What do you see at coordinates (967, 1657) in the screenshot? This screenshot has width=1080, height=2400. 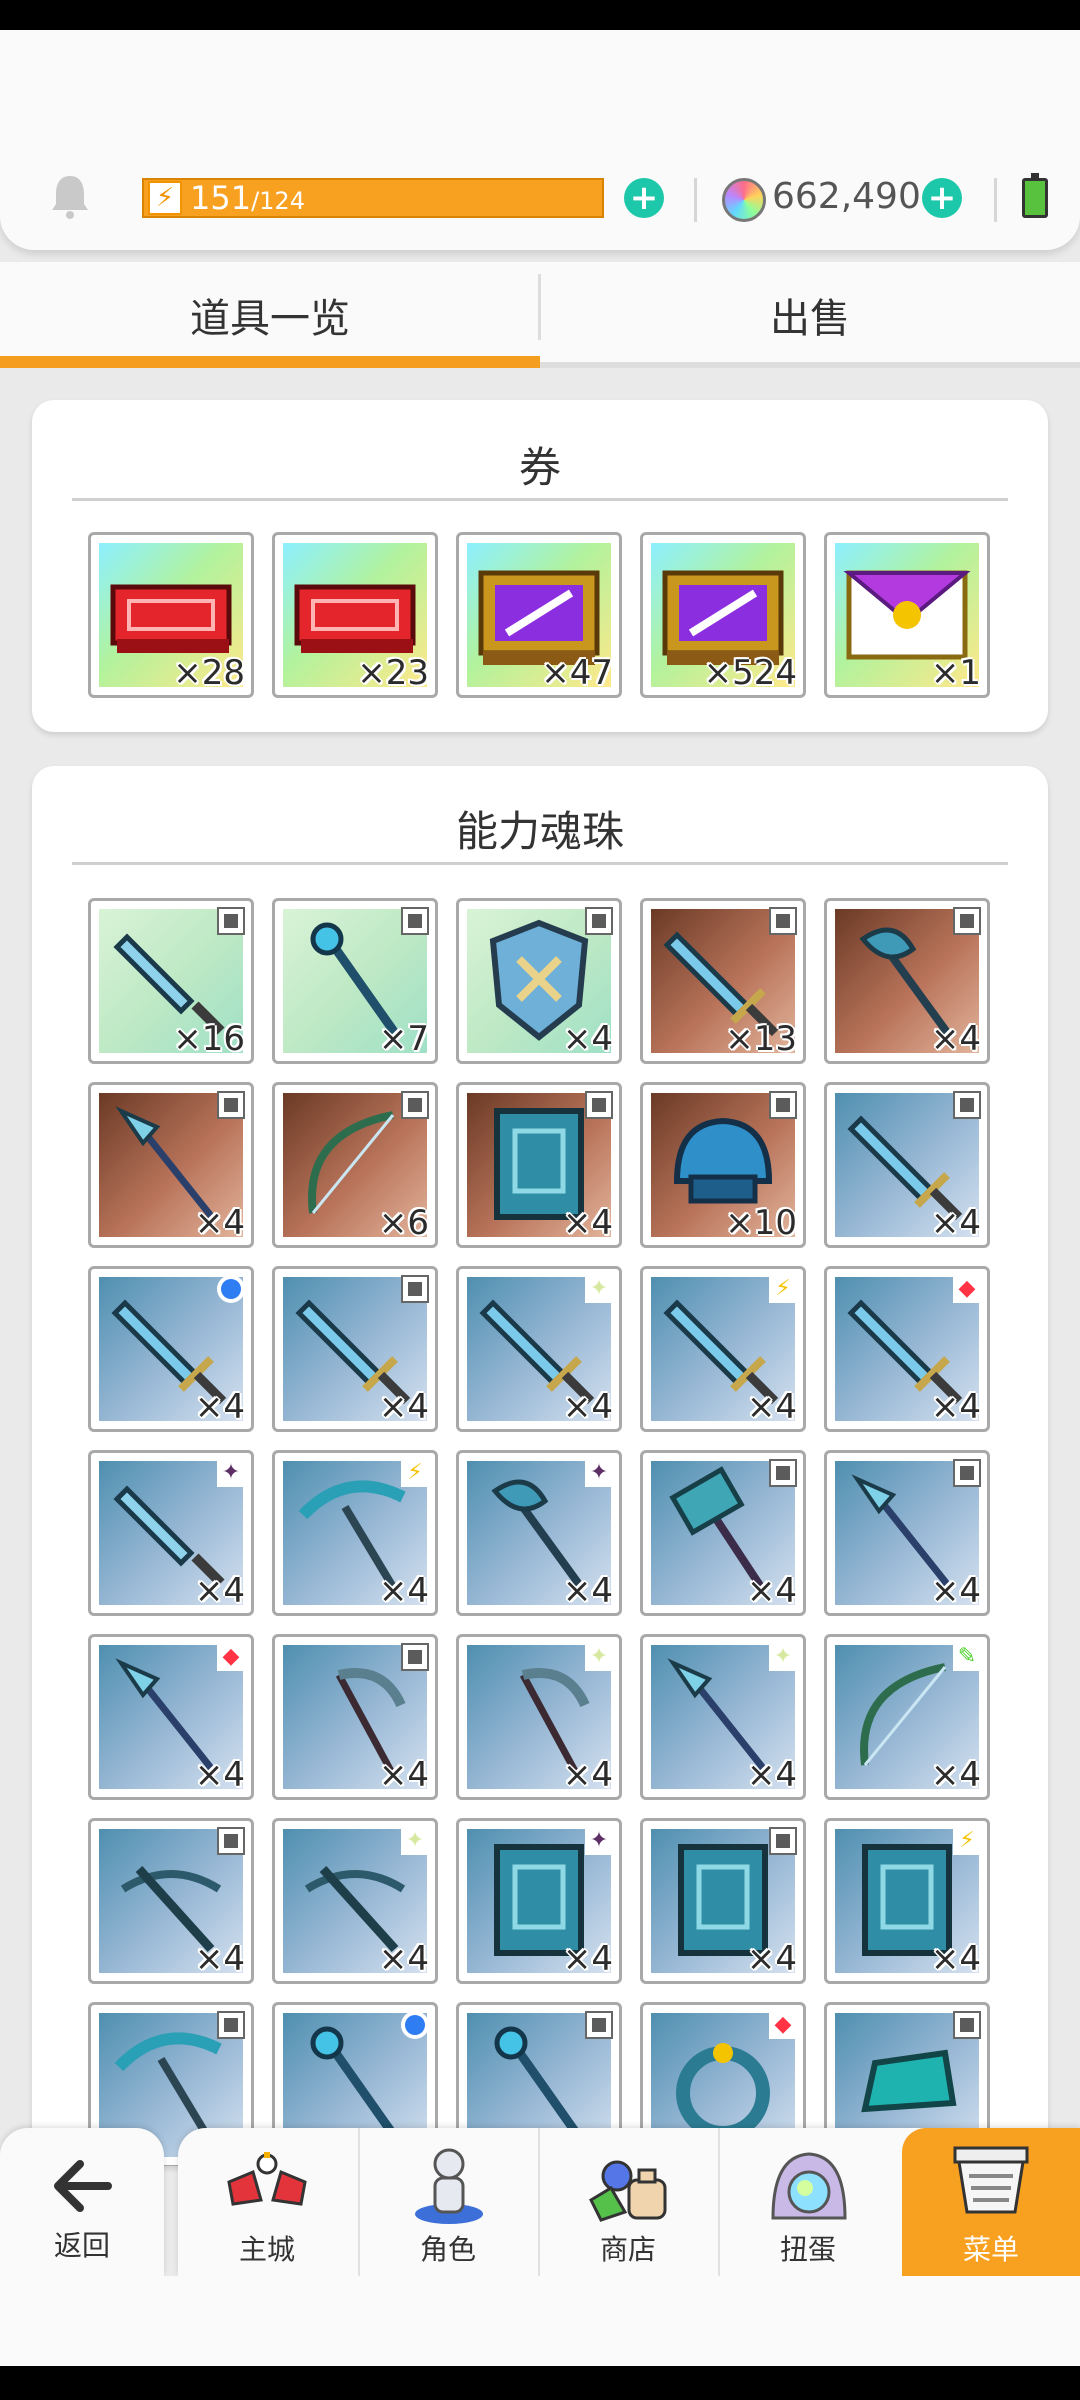 I see `green-rank-icon: ✎` at bounding box center [967, 1657].